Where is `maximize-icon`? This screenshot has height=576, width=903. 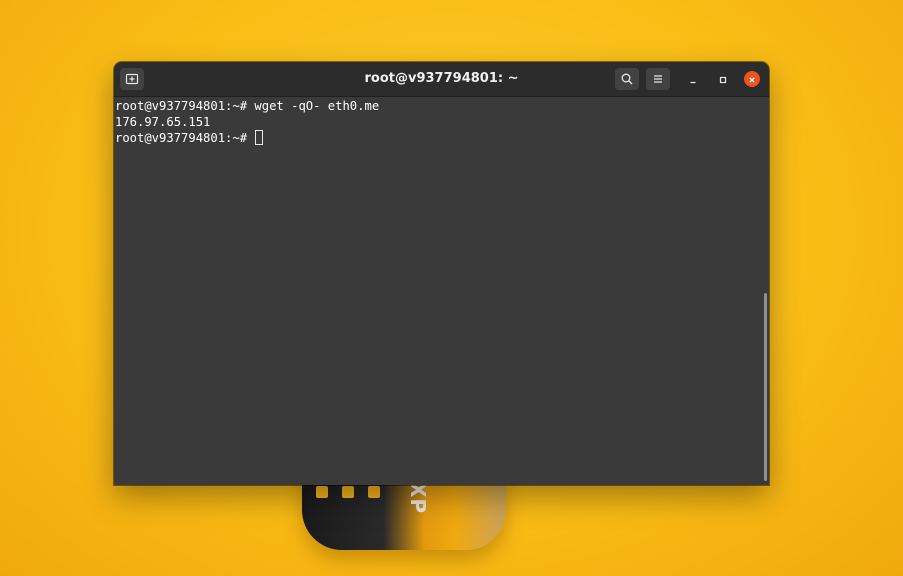 maximize-icon is located at coordinates (723, 79).